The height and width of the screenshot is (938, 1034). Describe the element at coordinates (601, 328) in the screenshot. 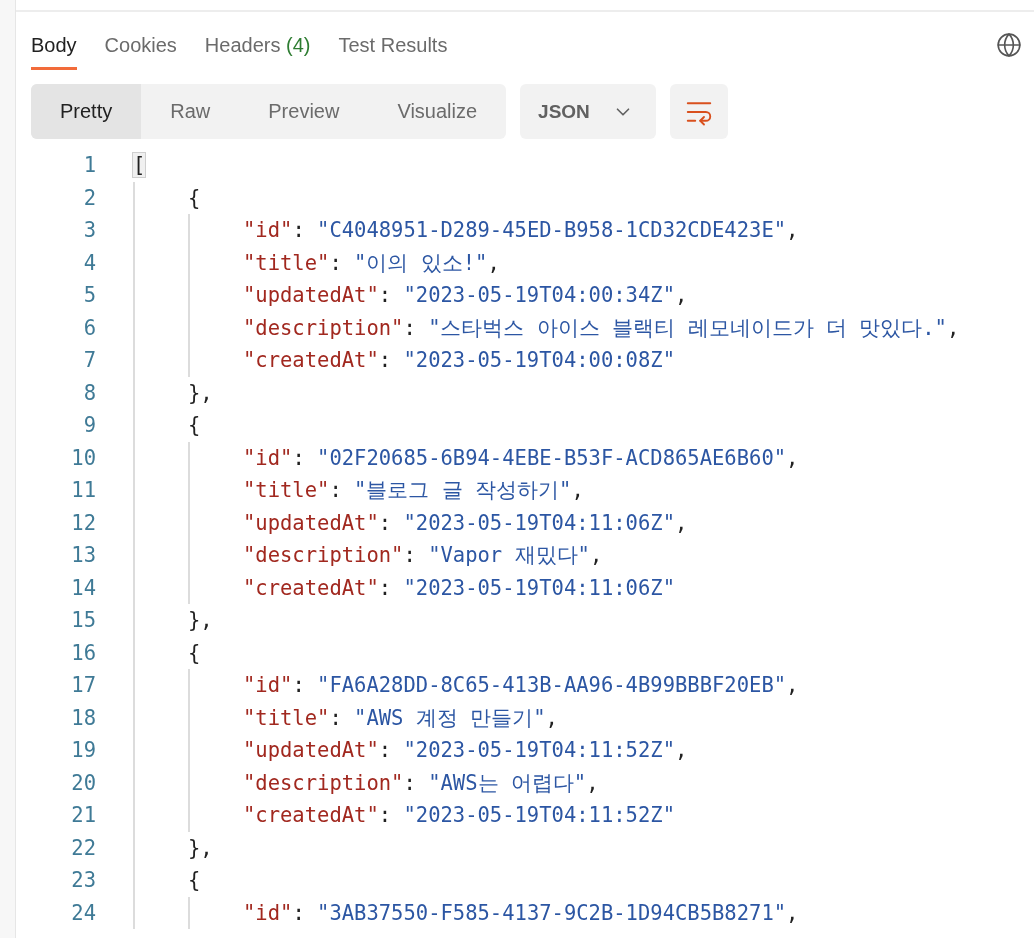

I see `code-line: "description": "스타벅스 아이스 블랙티 레모네이드가 더 맛있다.",` at that location.